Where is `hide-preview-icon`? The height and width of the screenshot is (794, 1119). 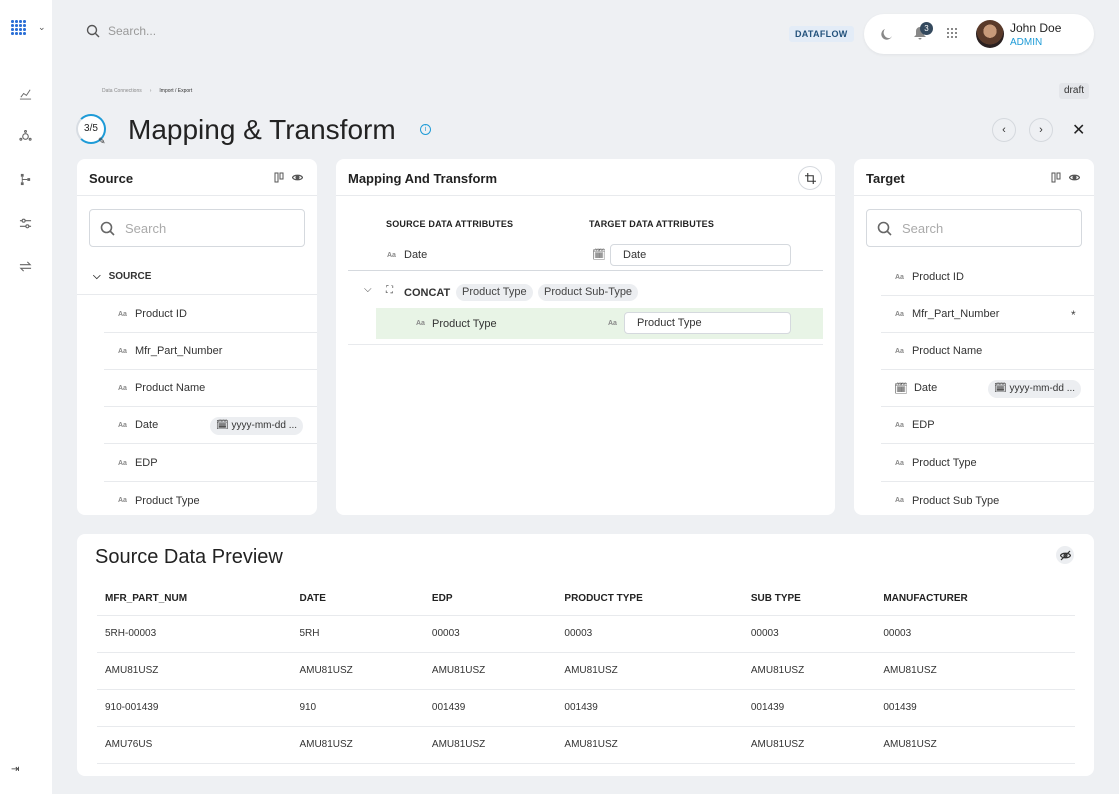
hide-preview-icon is located at coordinates (1065, 555).